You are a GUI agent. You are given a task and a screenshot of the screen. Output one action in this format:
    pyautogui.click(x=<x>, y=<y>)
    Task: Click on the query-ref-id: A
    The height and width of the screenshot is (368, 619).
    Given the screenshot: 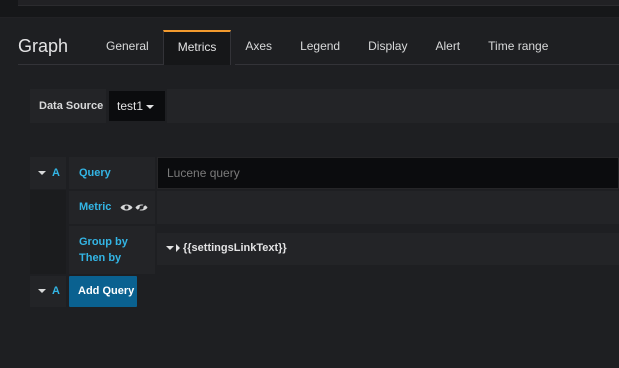 What is the action you would take?
    pyautogui.click(x=56, y=173)
    